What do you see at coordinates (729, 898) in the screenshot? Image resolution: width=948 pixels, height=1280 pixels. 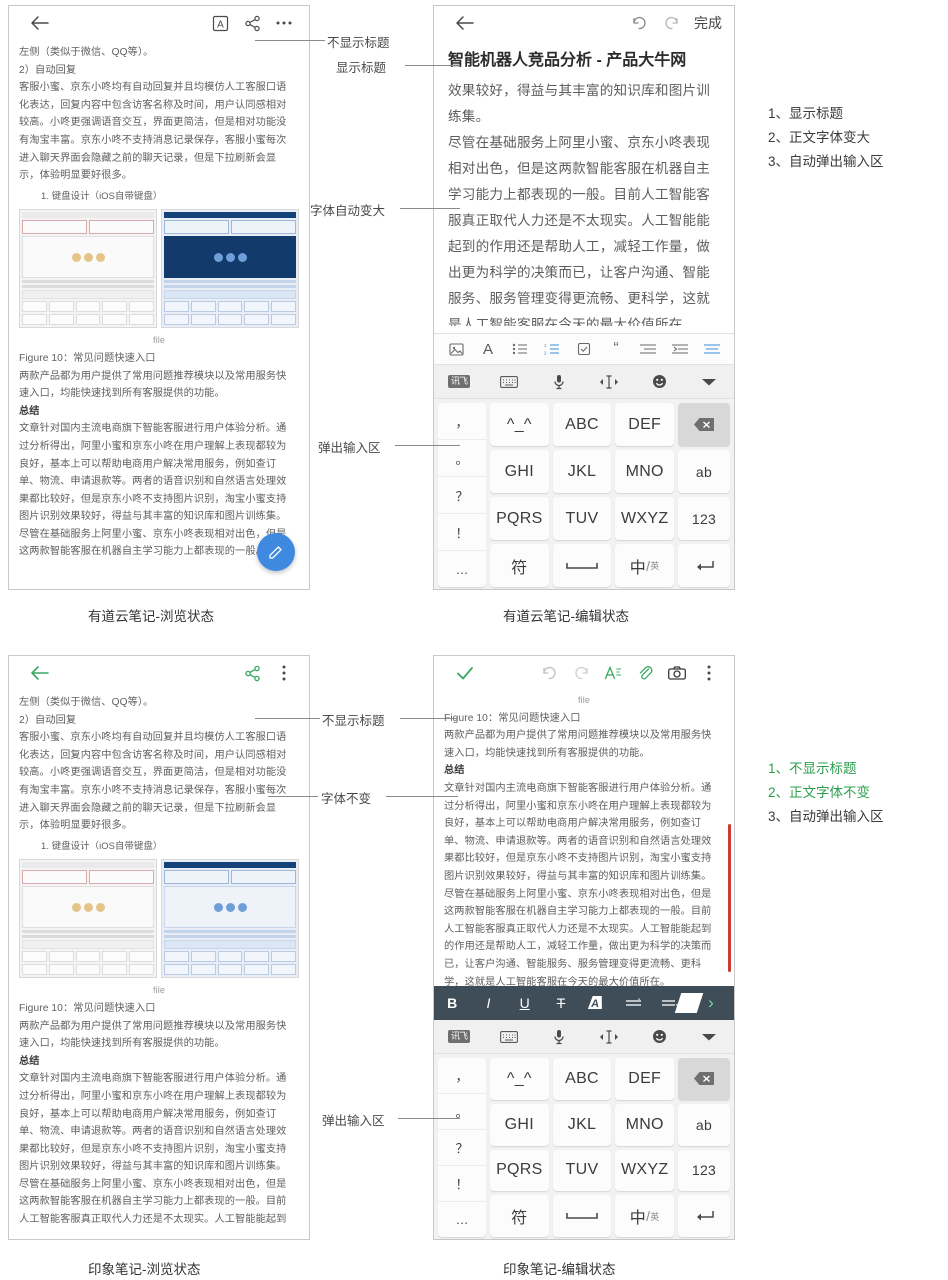 I see `scrollbar-thumb` at bounding box center [729, 898].